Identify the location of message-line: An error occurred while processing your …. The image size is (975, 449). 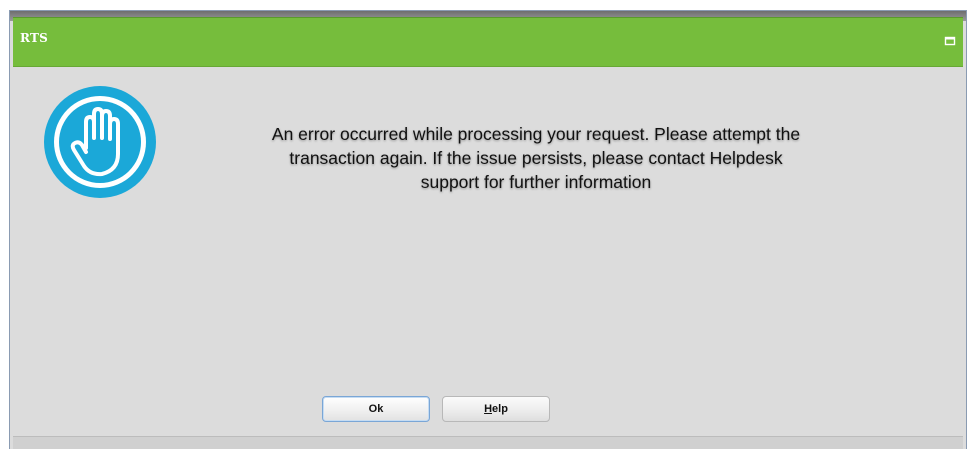
(536, 134).